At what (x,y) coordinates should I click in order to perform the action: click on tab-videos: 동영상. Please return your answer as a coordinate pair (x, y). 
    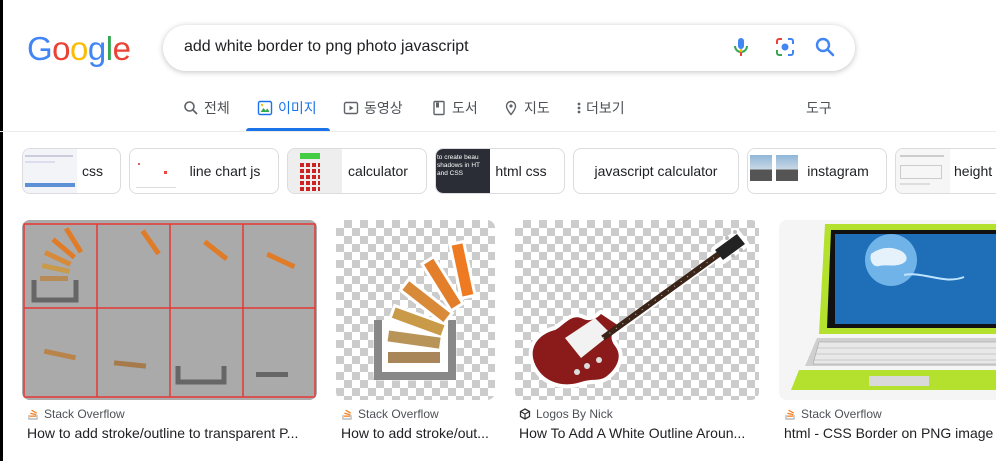
    Looking at the image, I should click on (373, 108).